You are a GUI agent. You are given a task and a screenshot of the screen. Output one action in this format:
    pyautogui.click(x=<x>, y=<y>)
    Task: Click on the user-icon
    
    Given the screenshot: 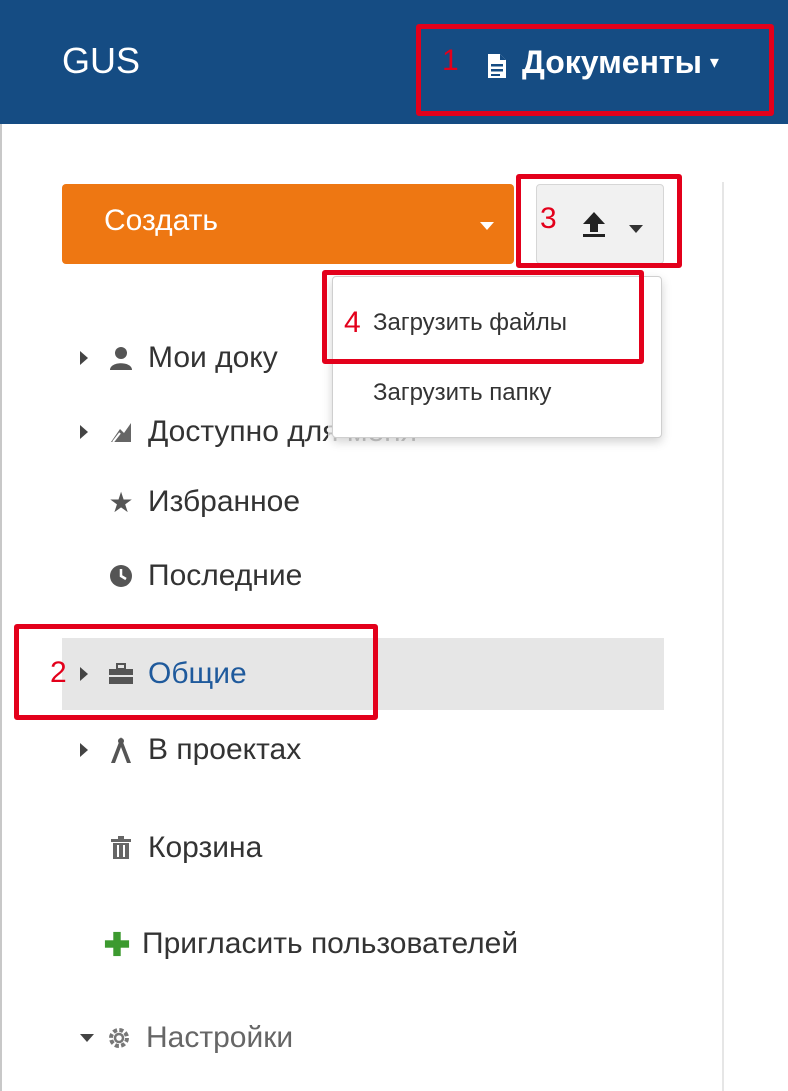 What is the action you would take?
    pyautogui.click(x=121, y=358)
    